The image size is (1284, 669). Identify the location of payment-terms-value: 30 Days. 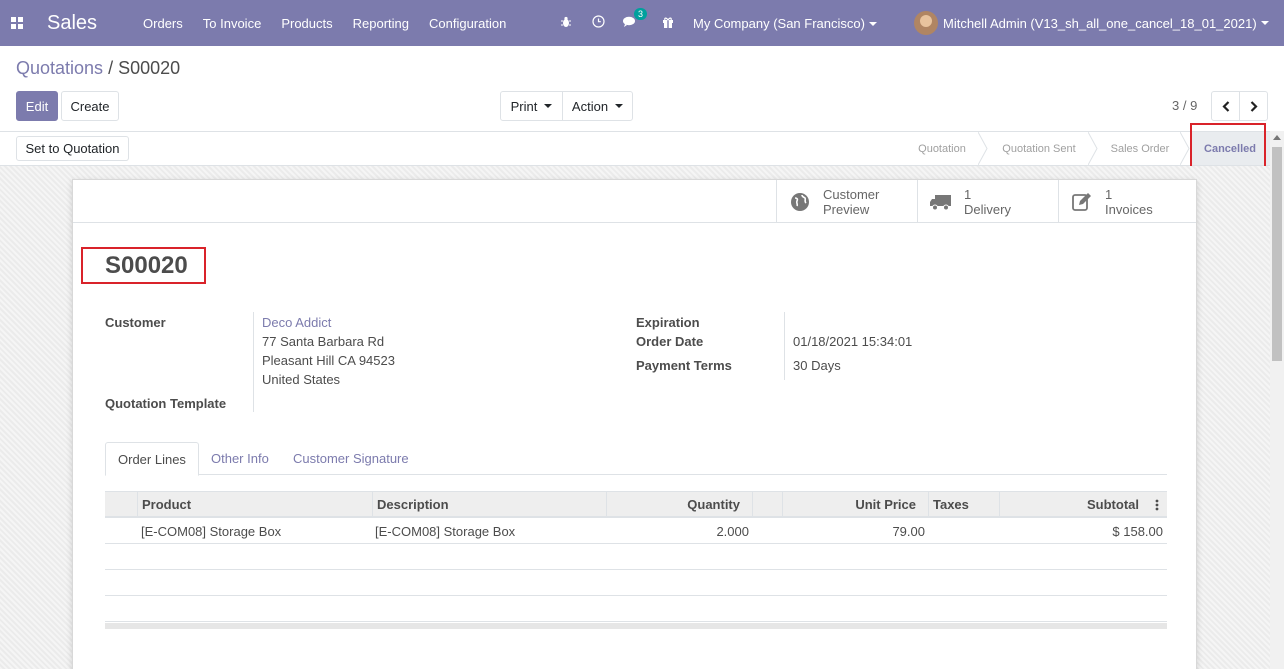
(817, 365).